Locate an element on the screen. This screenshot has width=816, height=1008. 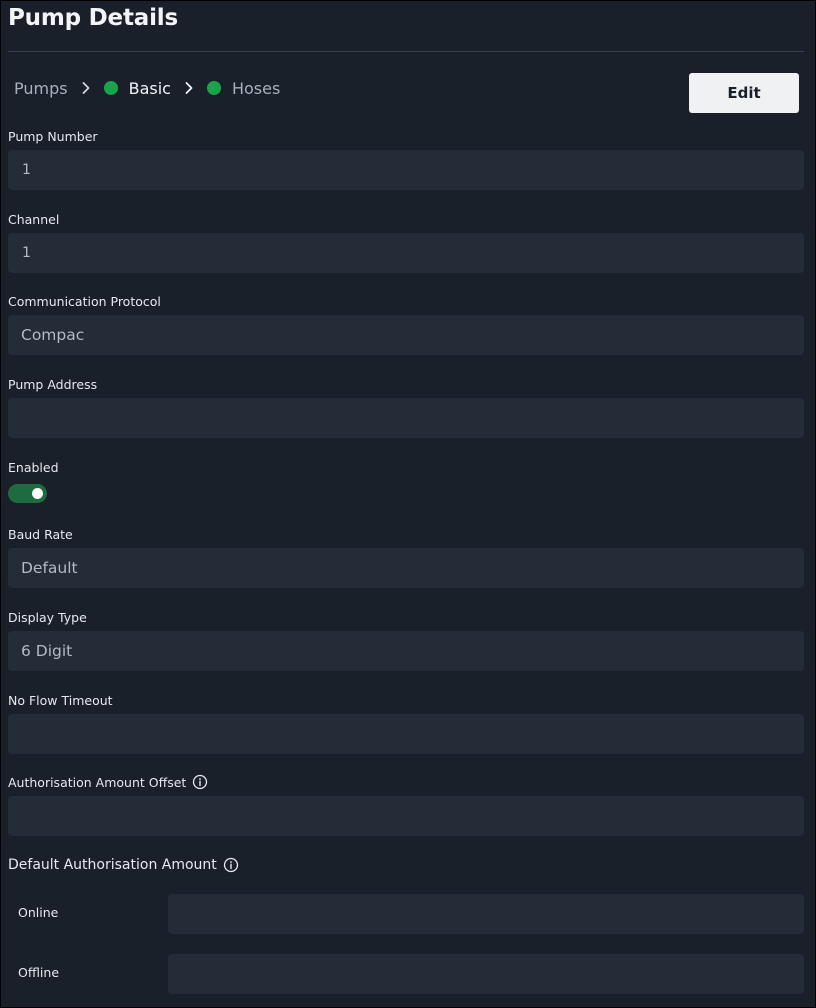
breadcrumb-basic: Basic is located at coordinates (150, 88).